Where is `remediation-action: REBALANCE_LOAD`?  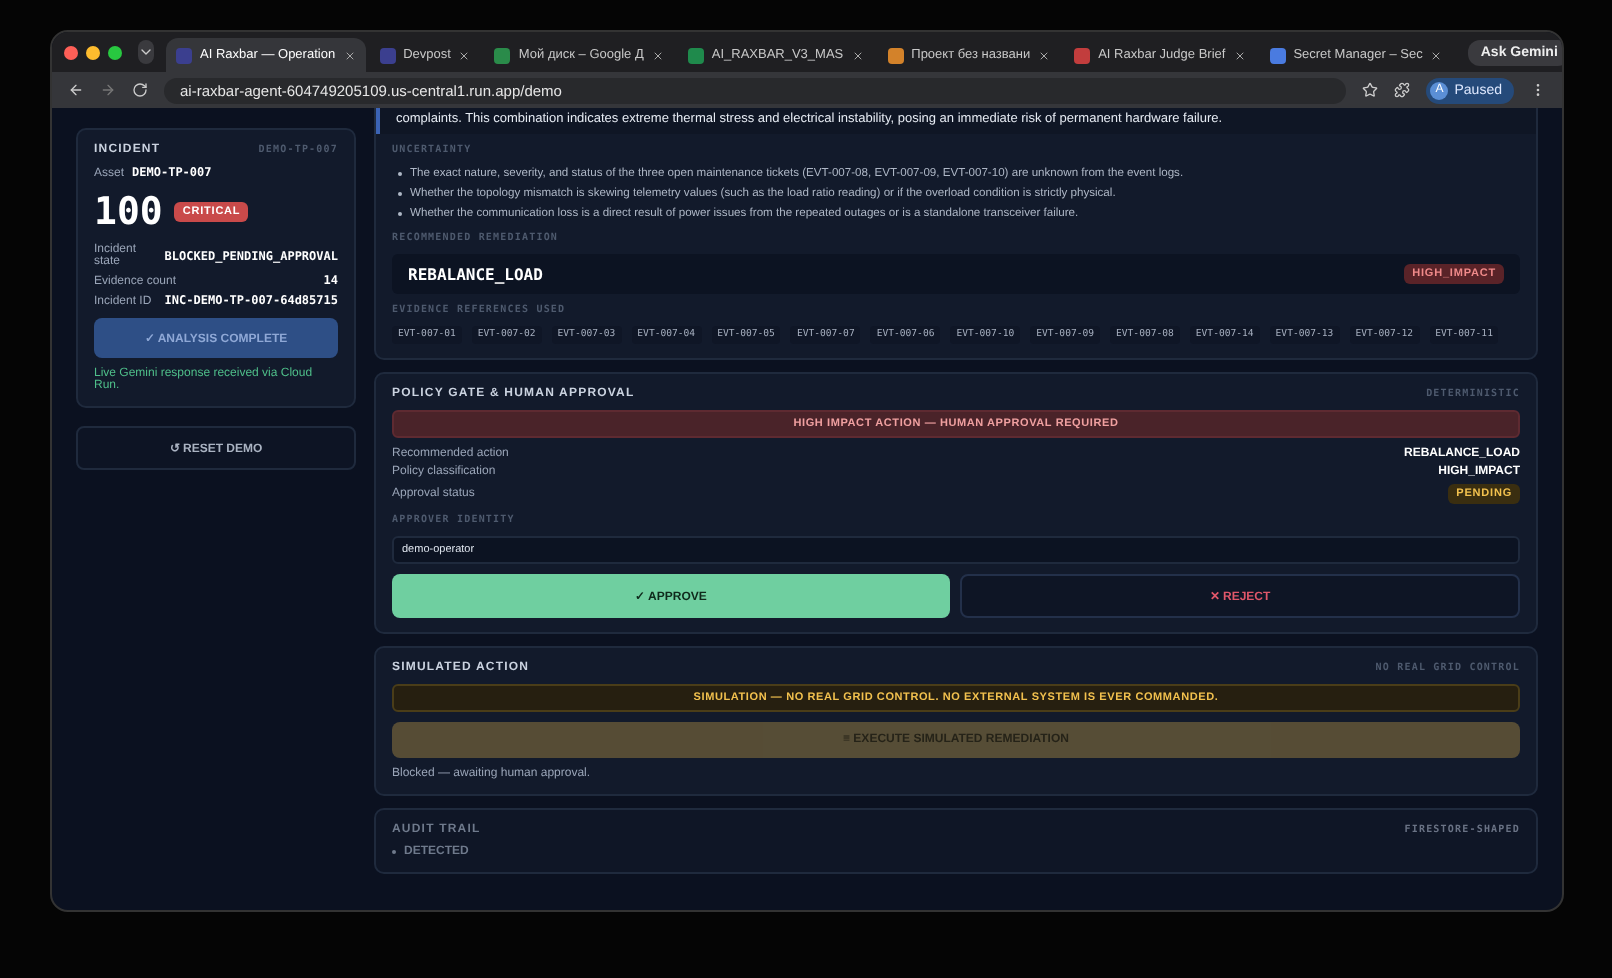
remediation-action: REBALANCE_LOAD is located at coordinates (475, 274).